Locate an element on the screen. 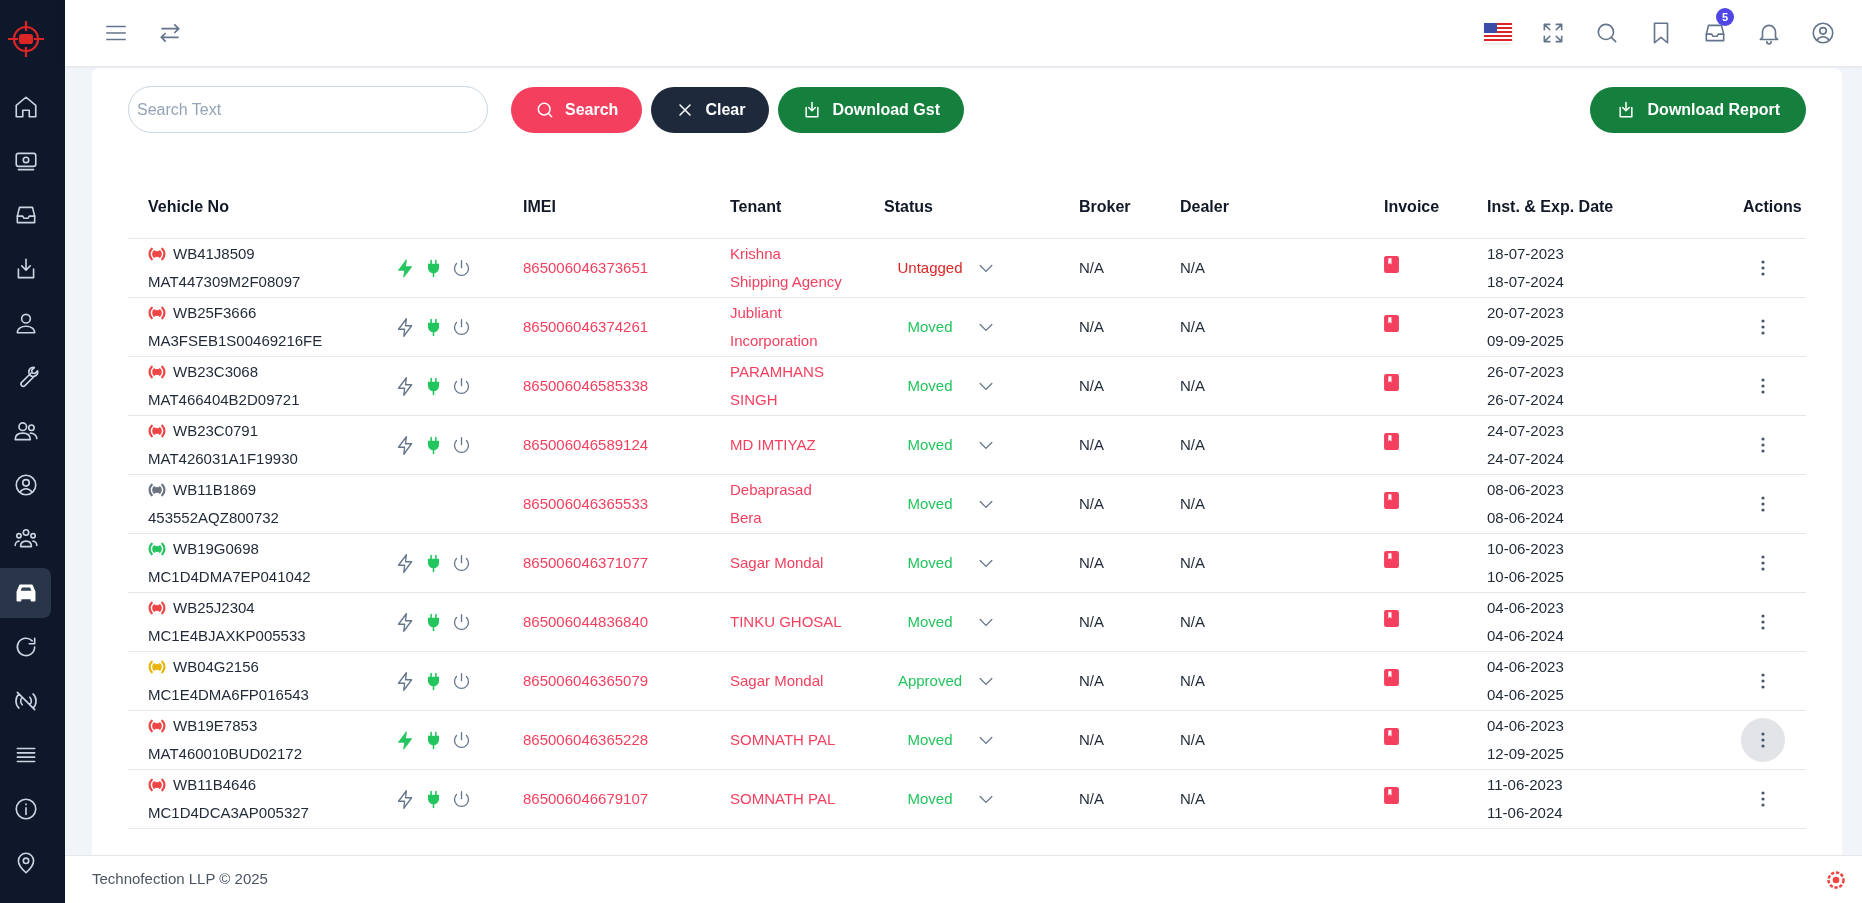 This screenshot has height=903, width=1862. gear-icon is located at coordinates (1836, 879).